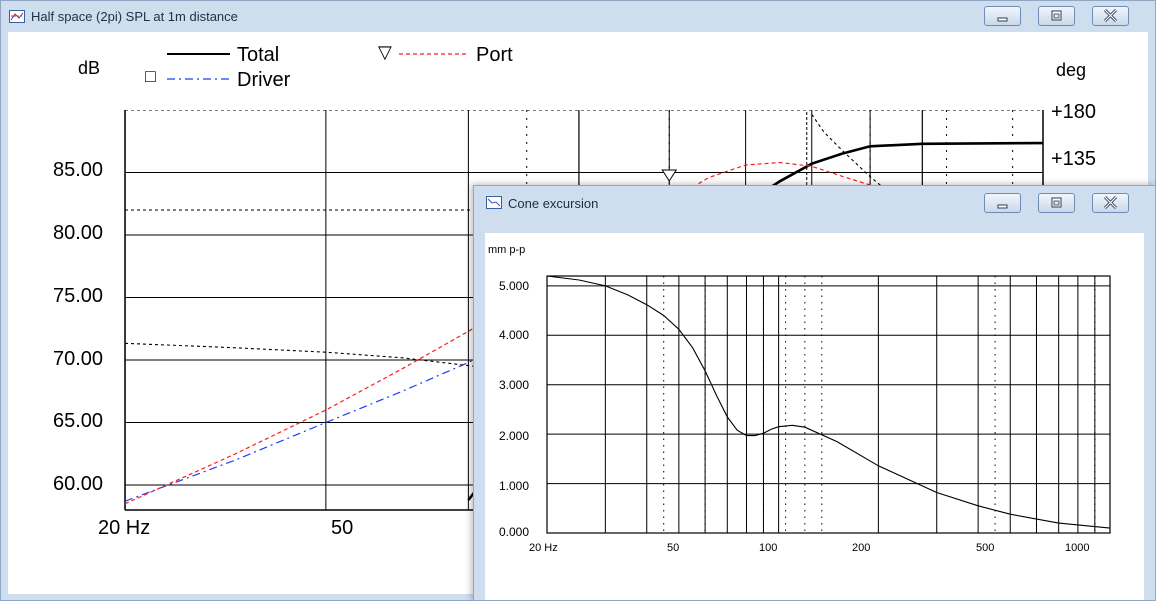 The image size is (1156, 601). Describe the element at coordinates (814, 201) in the screenshot. I see `excursion-window-titlebar: Cone excursion` at that location.